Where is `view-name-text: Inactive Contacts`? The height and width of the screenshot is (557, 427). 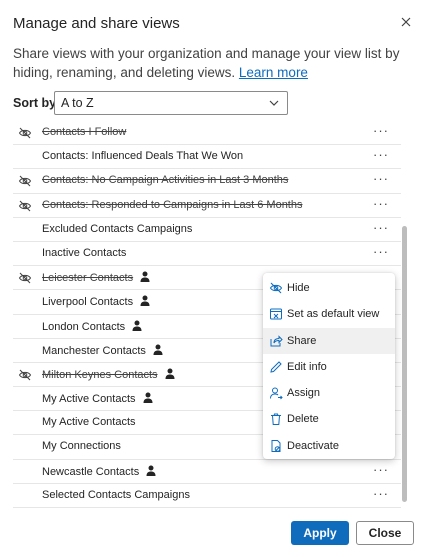 view-name-text: Inactive Contacts is located at coordinates (84, 252).